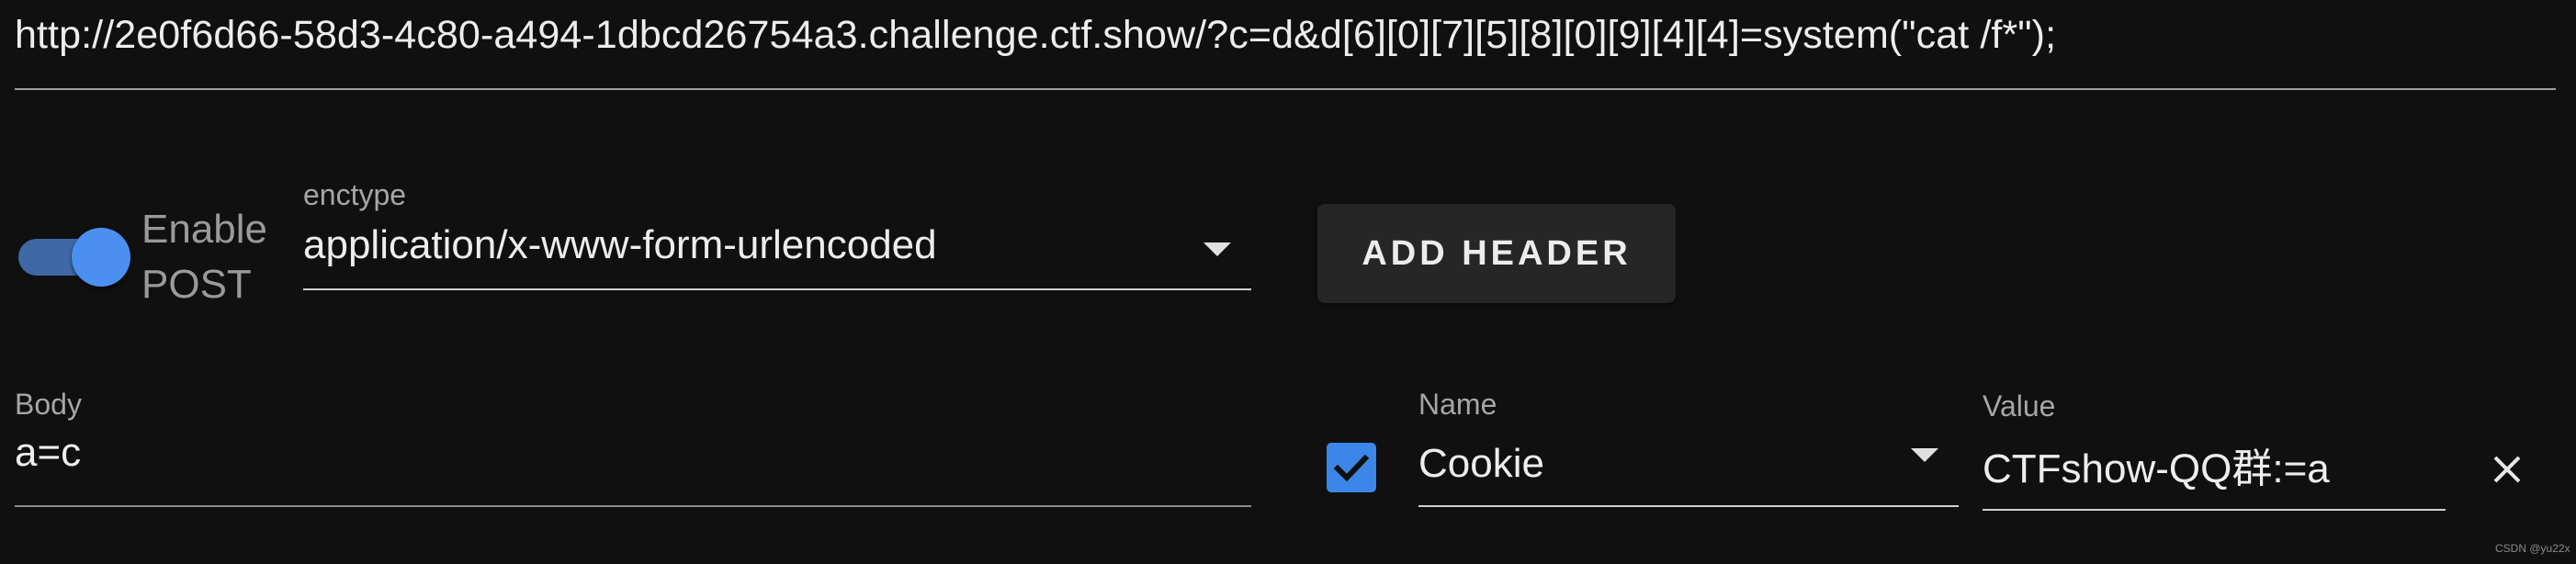 The image size is (2576, 564). What do you see at coordinates (1688, 446) in the screenshot?
I see `header-name-select: Name Cookie` at bounding box center [1688, 446].